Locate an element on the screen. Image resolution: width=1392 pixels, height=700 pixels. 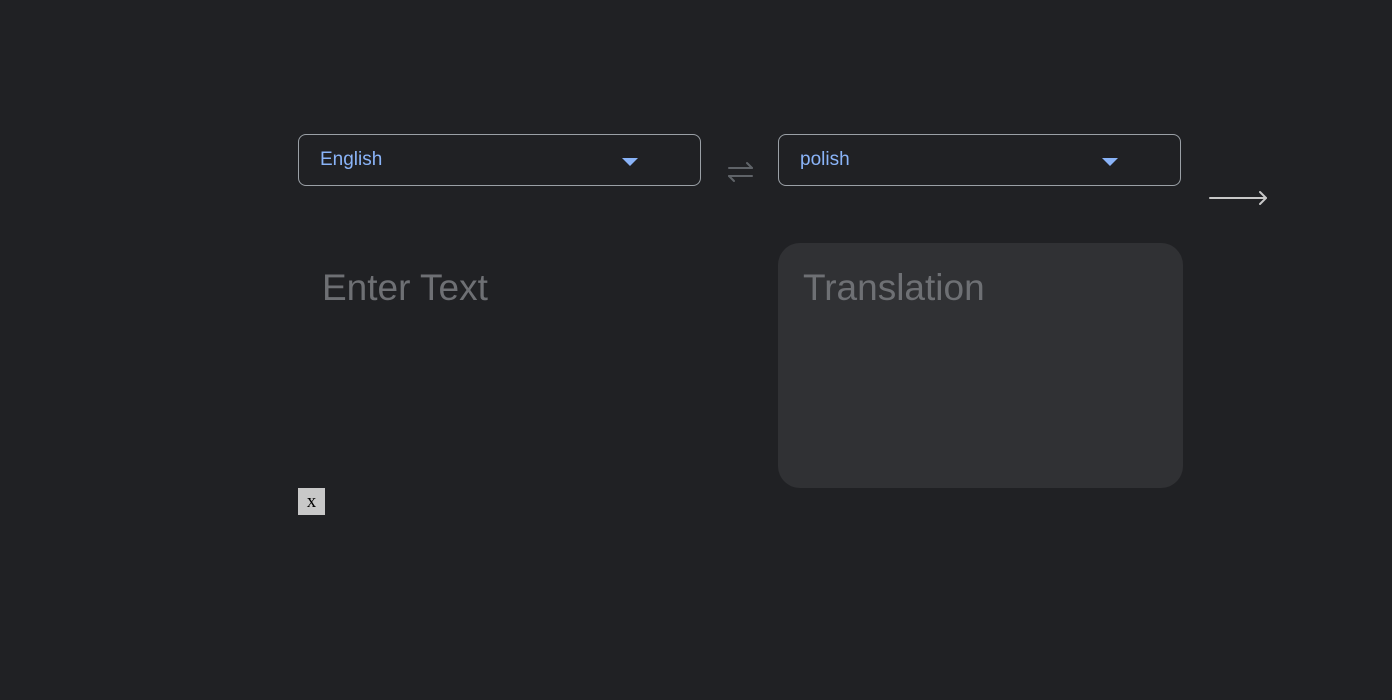
translation-placeholder: Translation is located at coordinates (894, 287).